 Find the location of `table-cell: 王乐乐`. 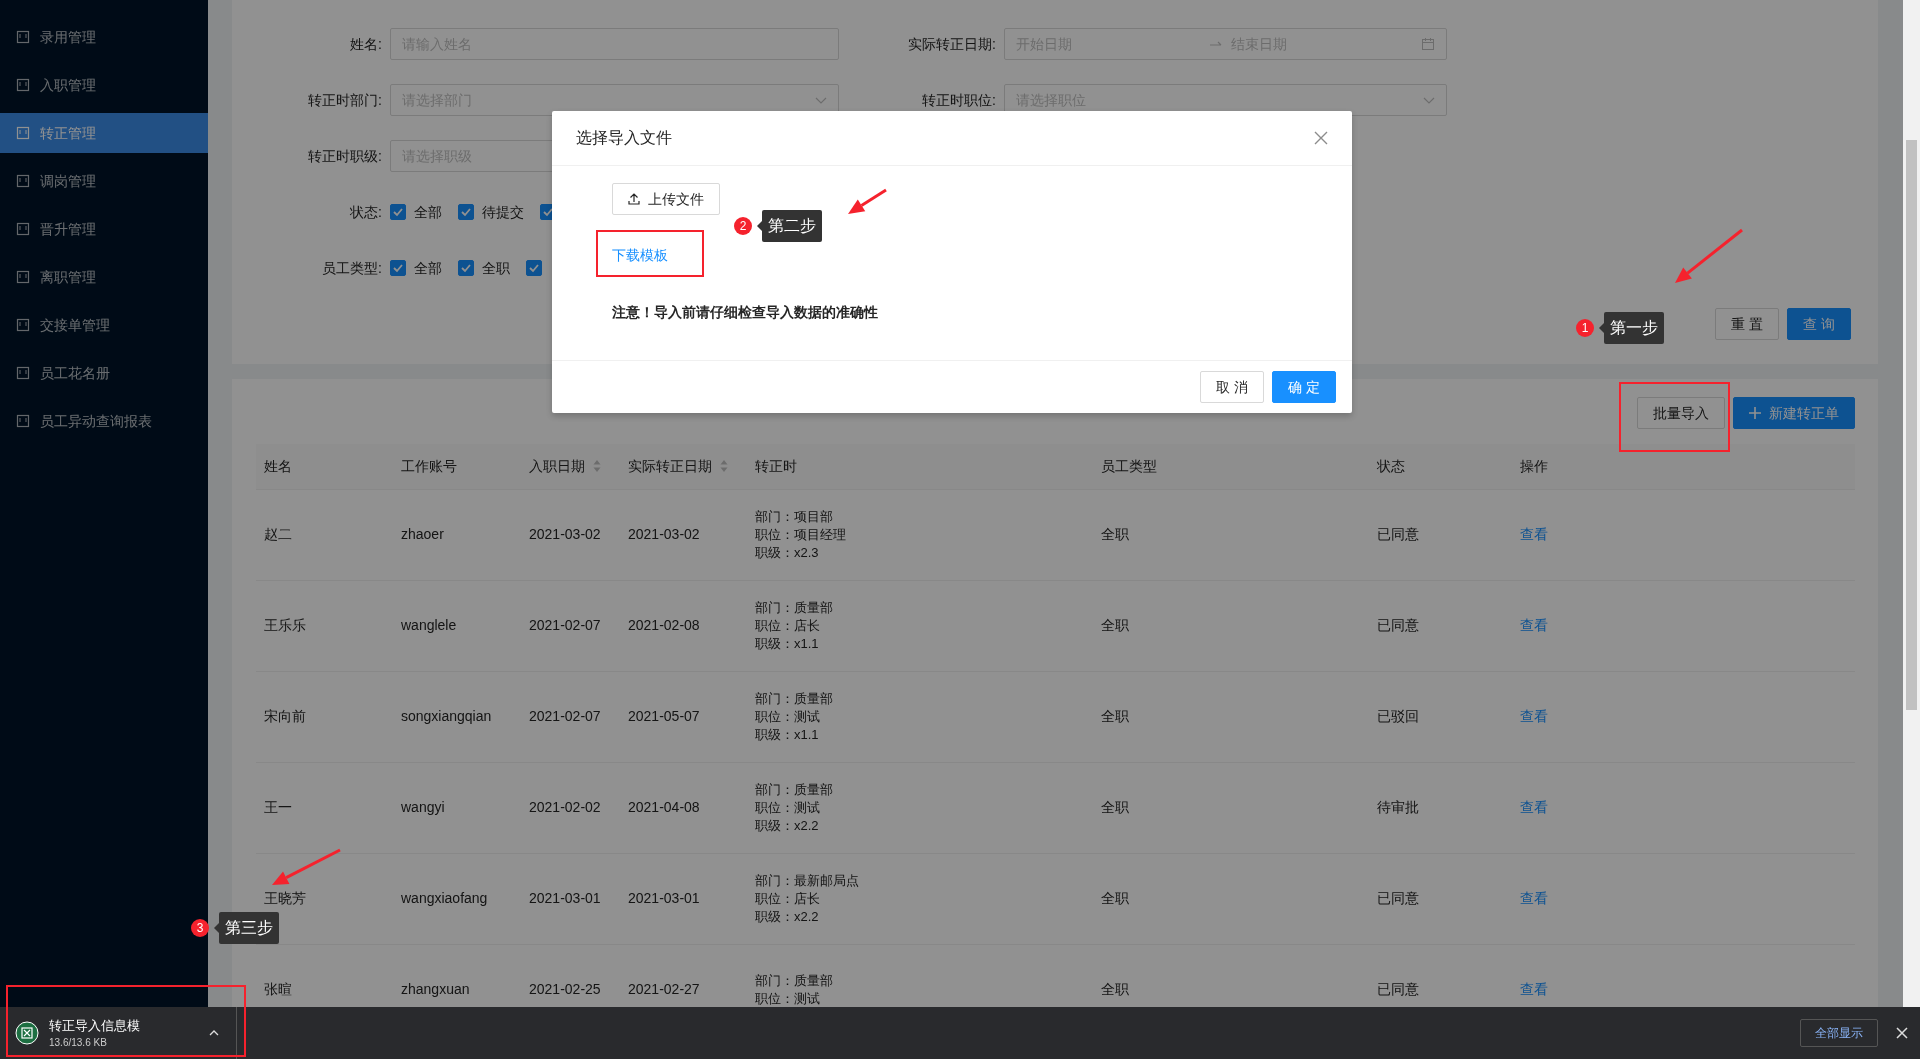

table-cell: 王乐乐 is located at coordinates (324, 625).